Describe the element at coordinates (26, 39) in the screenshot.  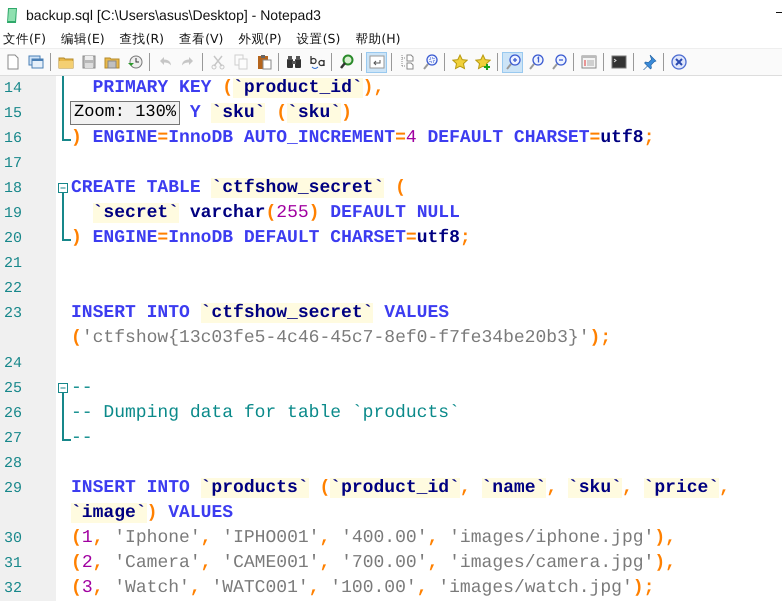
I see `menu-item: 文件(F)` at that location.